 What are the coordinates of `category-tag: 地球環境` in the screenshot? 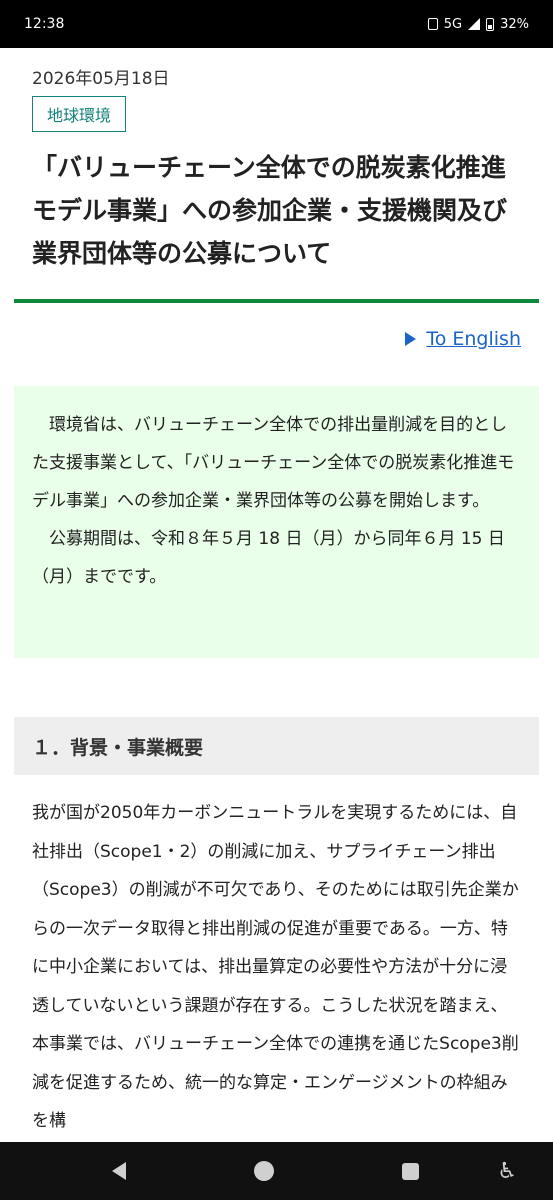 It's located at (79, 114).